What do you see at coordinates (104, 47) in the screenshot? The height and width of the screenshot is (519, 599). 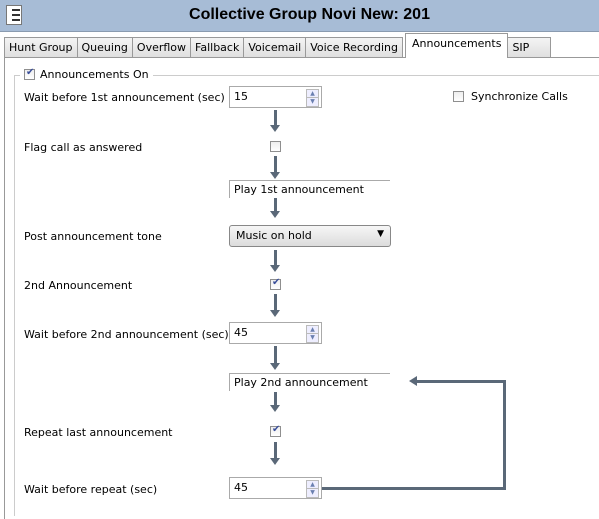 I see `tab-queuing: Queuing` at bounding box center [104, 47].